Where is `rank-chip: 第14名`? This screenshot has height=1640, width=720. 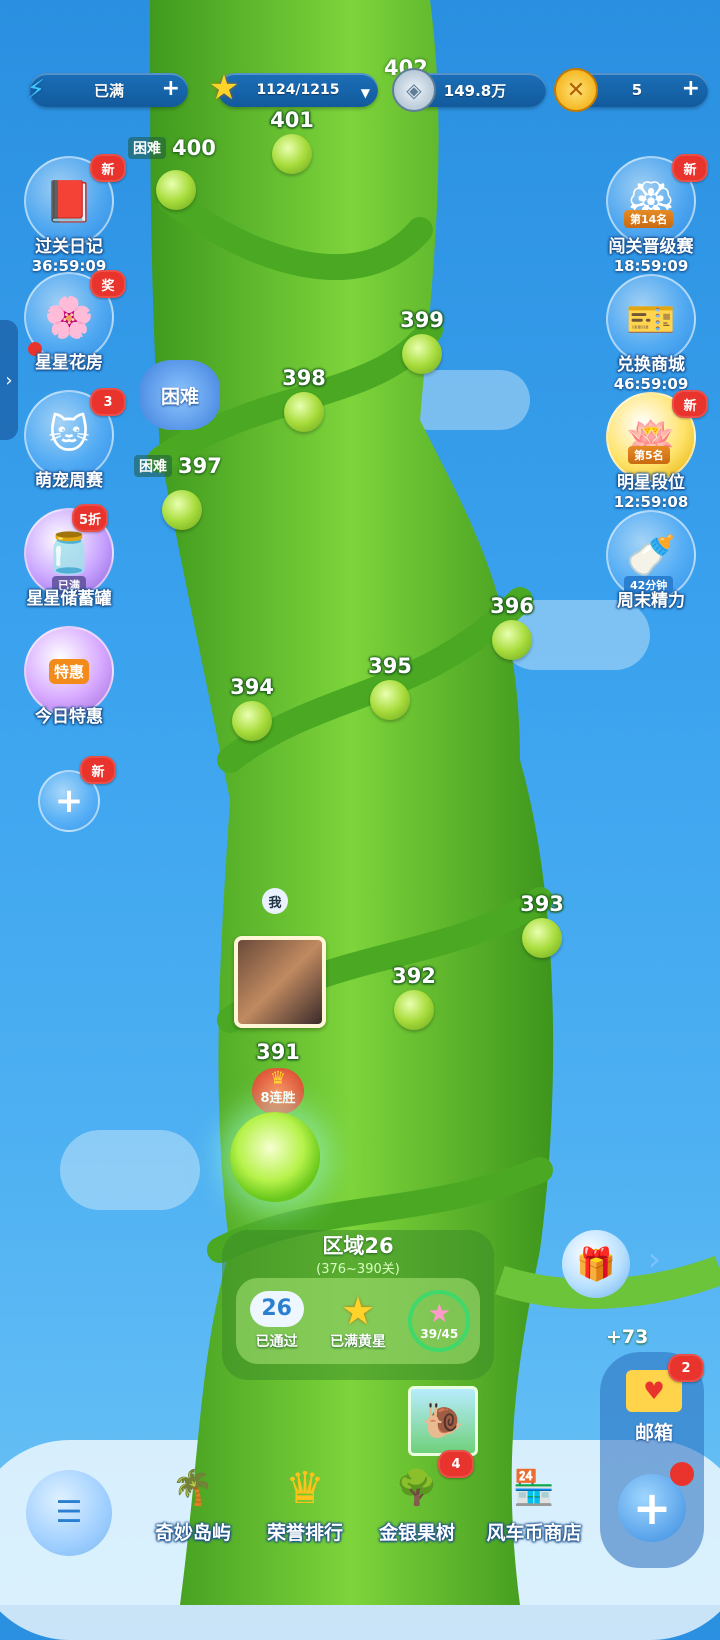
rank-chip: 第14名 is located at coordinates (649, 219).